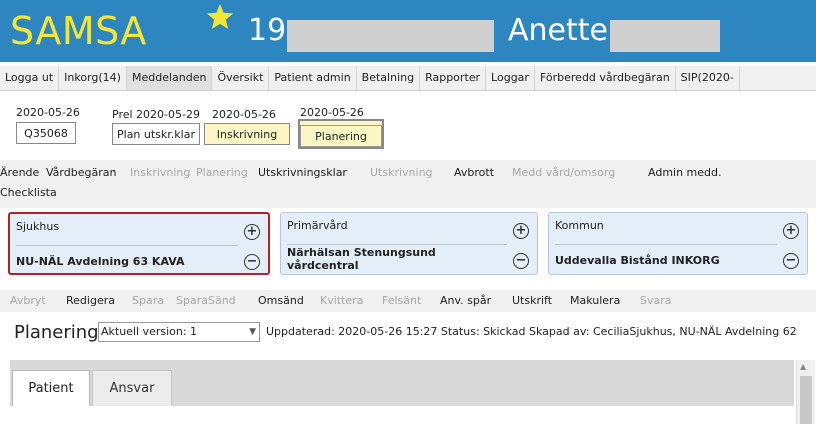 The image size is (816, 424). I want to click on menu-loggar: Loggar, so click(510, 78).